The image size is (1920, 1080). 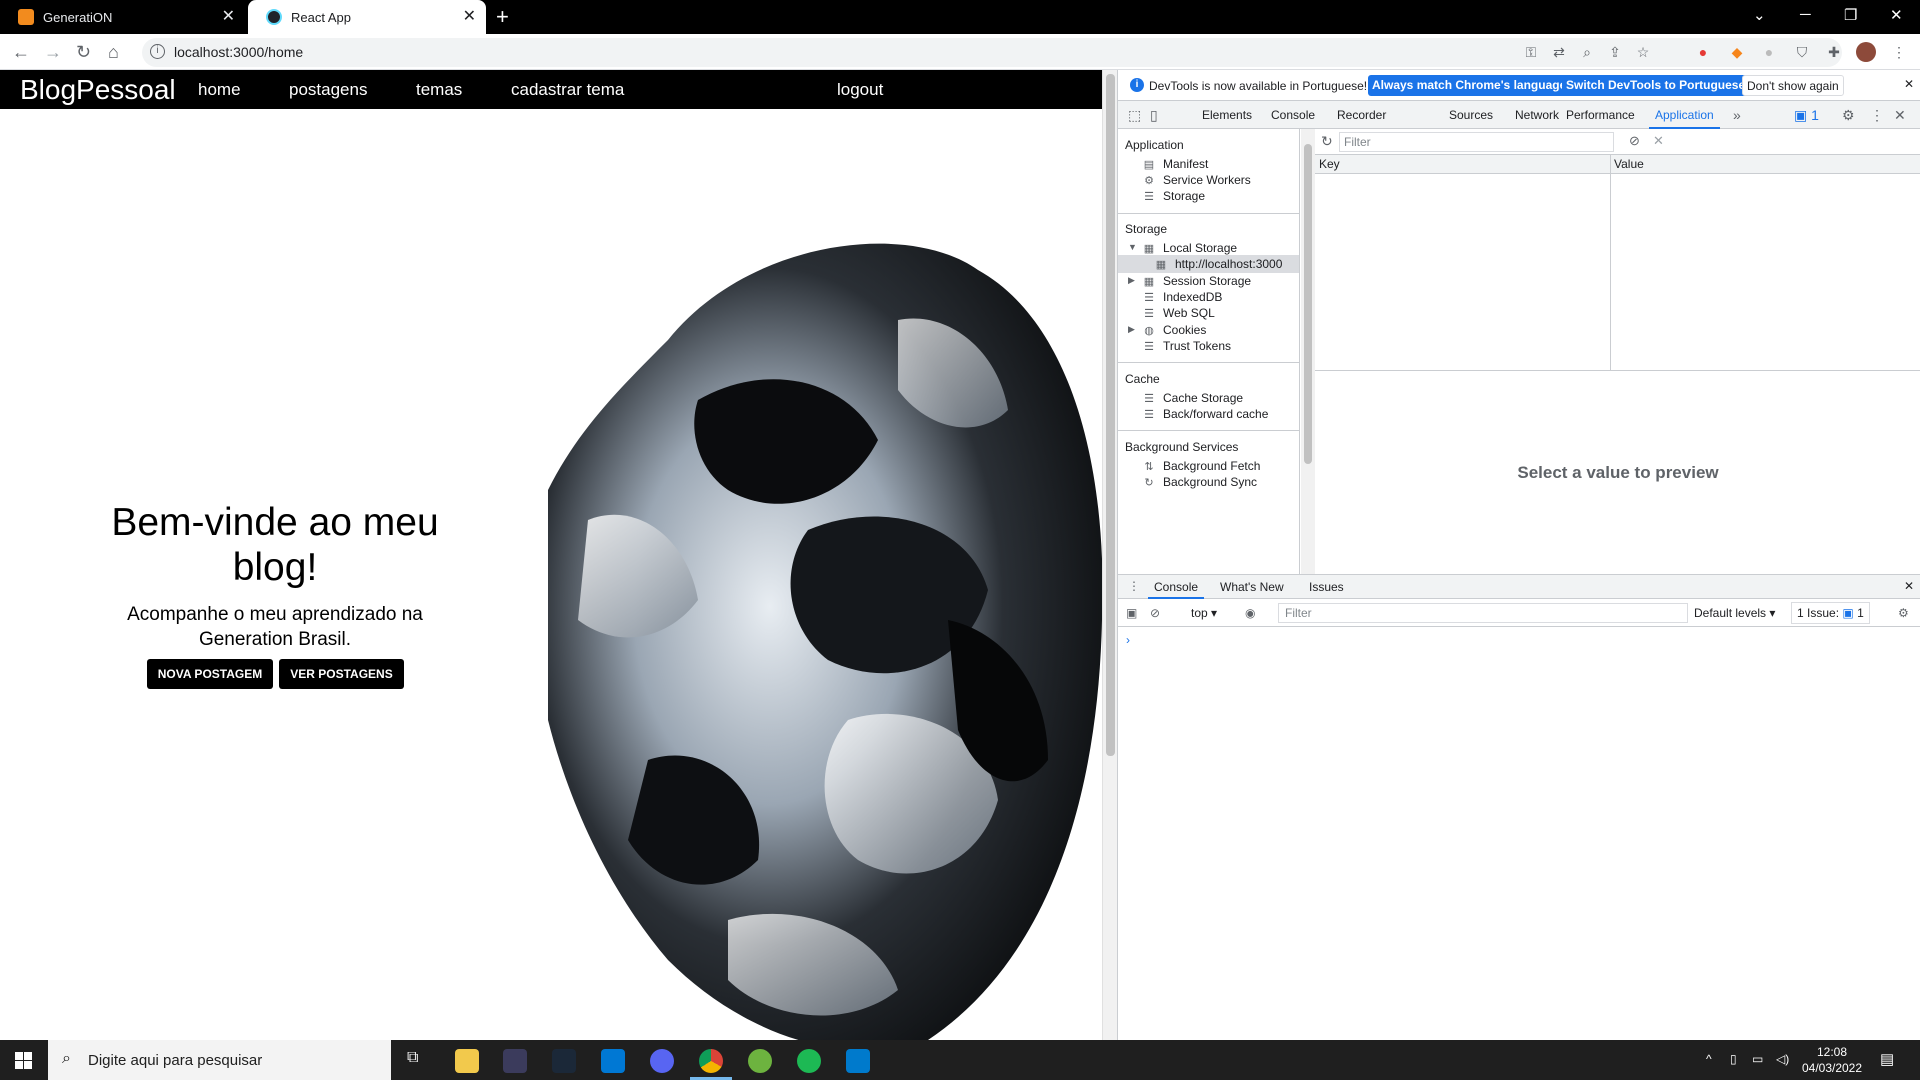 What do you see at coordinates (1250, 613) in the screenshot?
I see `eye-icon: ◉` at bounding box center [1250, 613].